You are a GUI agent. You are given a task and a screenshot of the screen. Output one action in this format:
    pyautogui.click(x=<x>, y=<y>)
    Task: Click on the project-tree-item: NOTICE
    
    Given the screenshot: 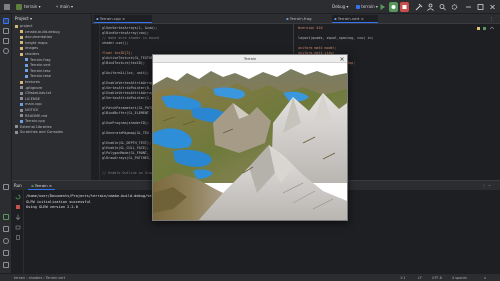 What is the action you would take?
    pyautogui.click(x=29, y=110)
    